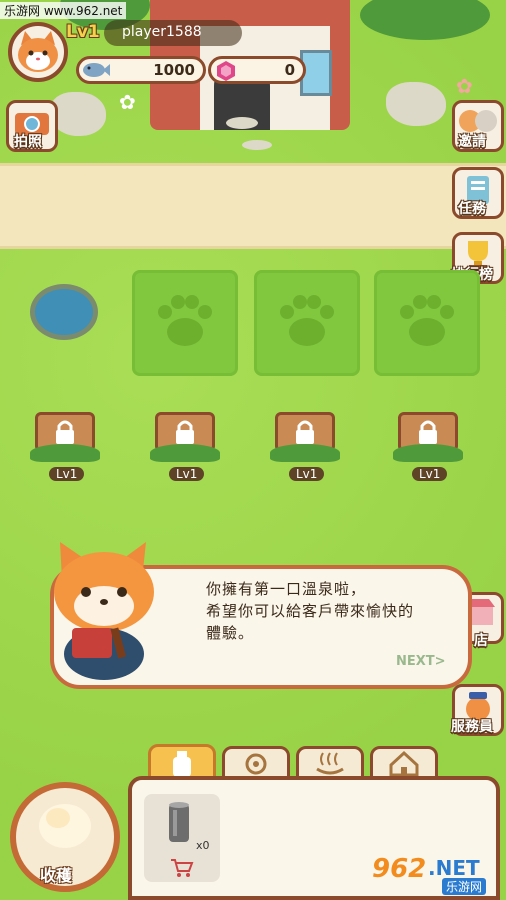 The height and width of the screenshot is (900, 506). I want to click on harvest-icon, so click(65, 826).